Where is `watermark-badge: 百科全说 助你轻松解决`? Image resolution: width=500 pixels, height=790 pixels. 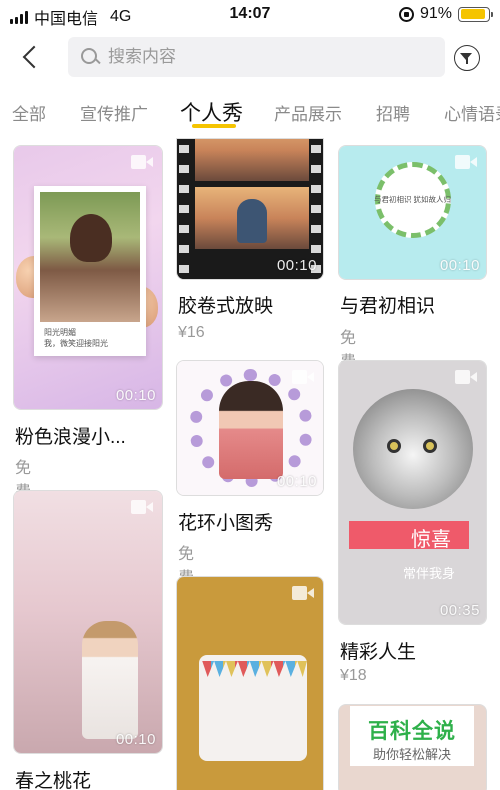
watermark-badge: 百科全说 助你轻松解决 is located at coordinates (412, 736).